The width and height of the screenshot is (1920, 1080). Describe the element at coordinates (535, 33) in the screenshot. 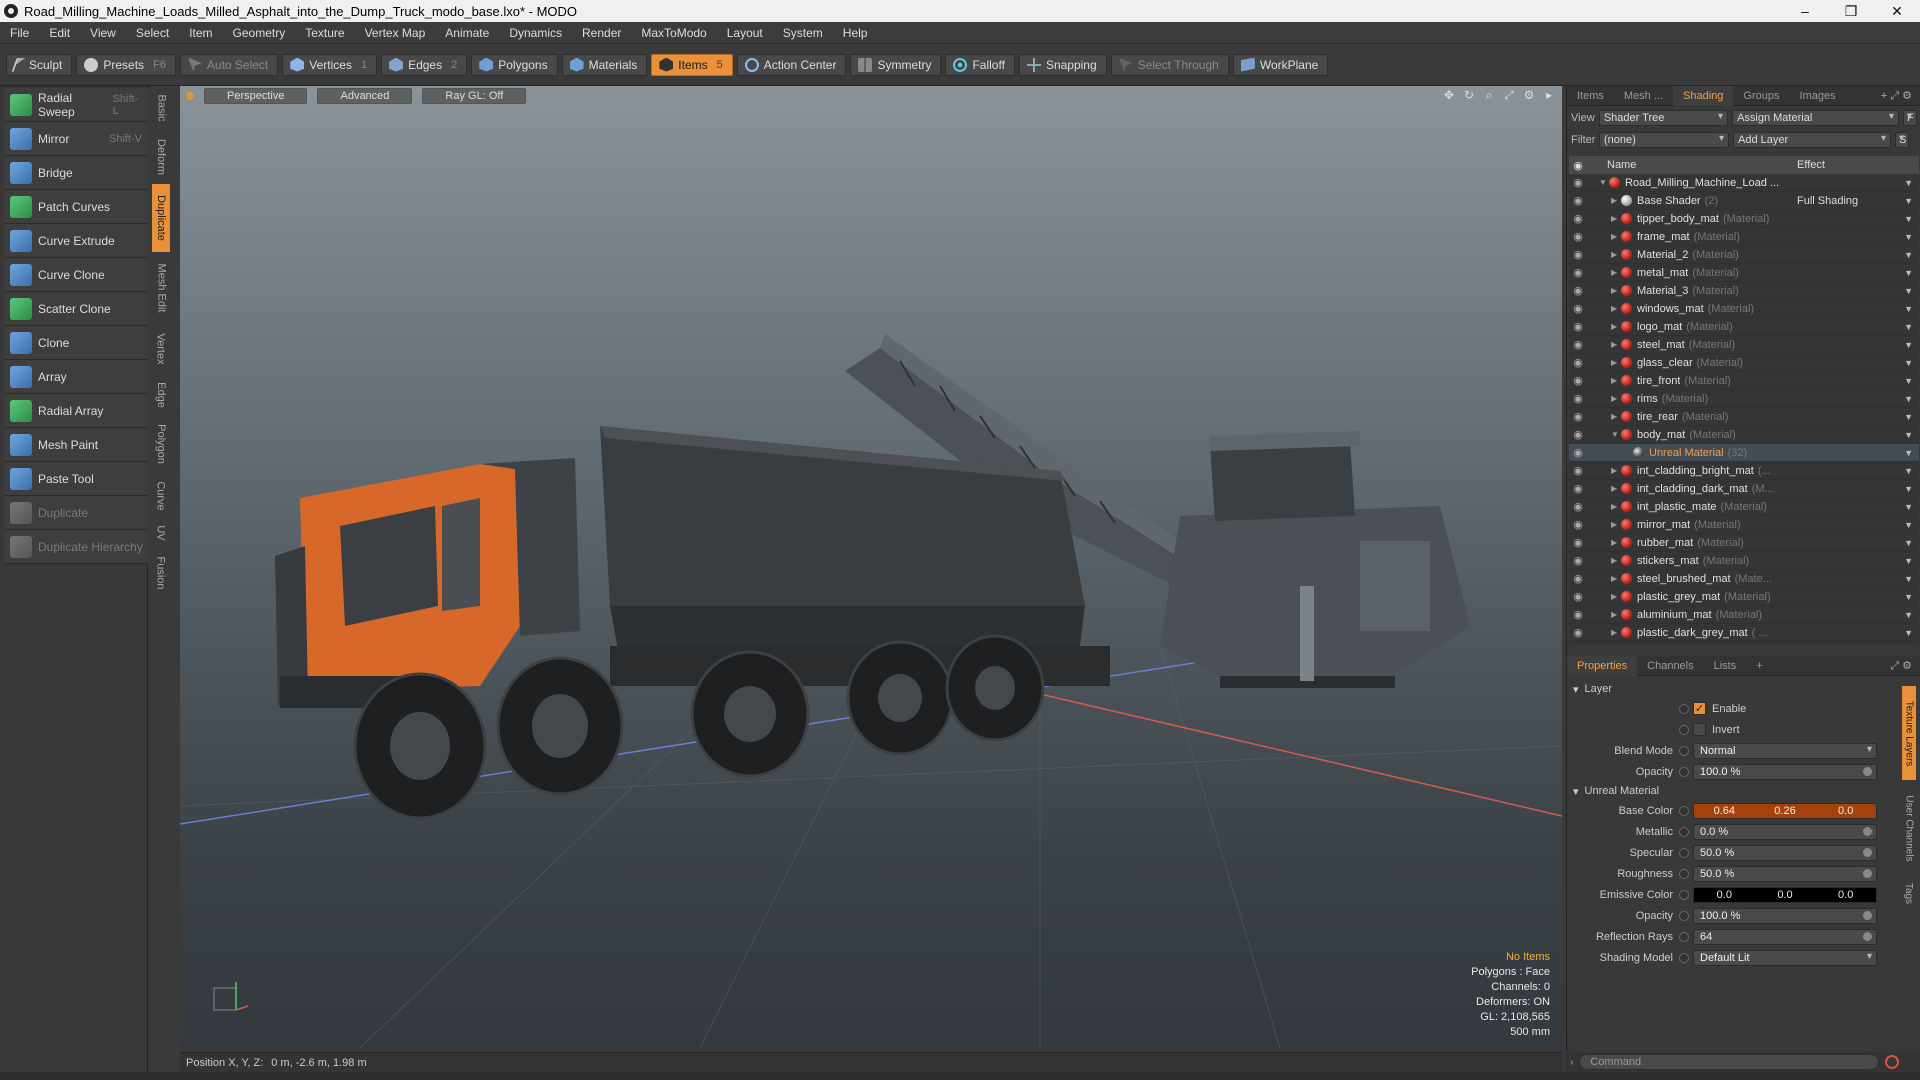

I see `menu-dynamics: Dynamics` at that location.